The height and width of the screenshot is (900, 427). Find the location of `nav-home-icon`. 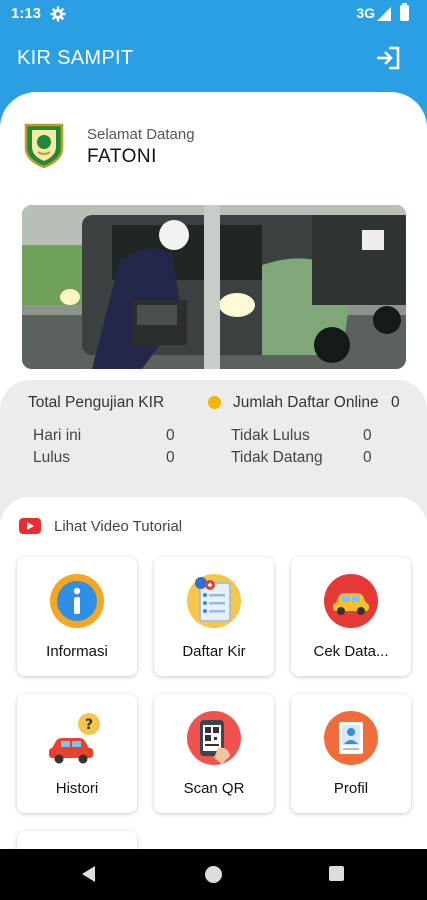

nav-home-icon is located at coordinates (213, 874).